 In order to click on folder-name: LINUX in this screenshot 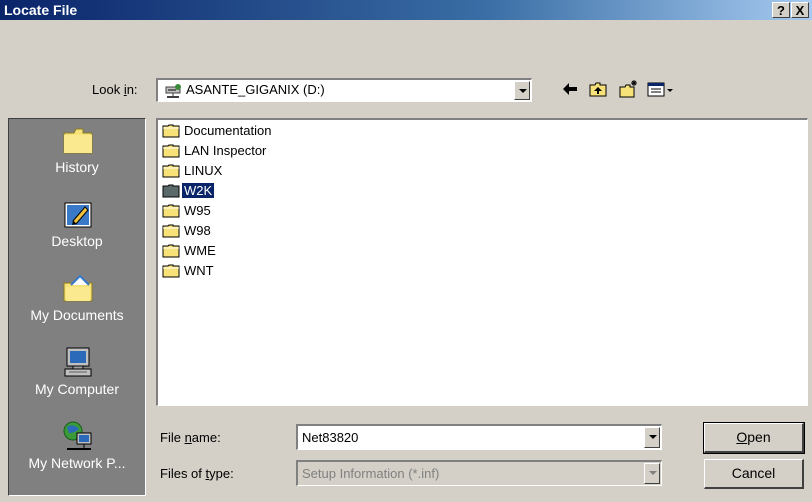, I will do `click(203, 170)`.